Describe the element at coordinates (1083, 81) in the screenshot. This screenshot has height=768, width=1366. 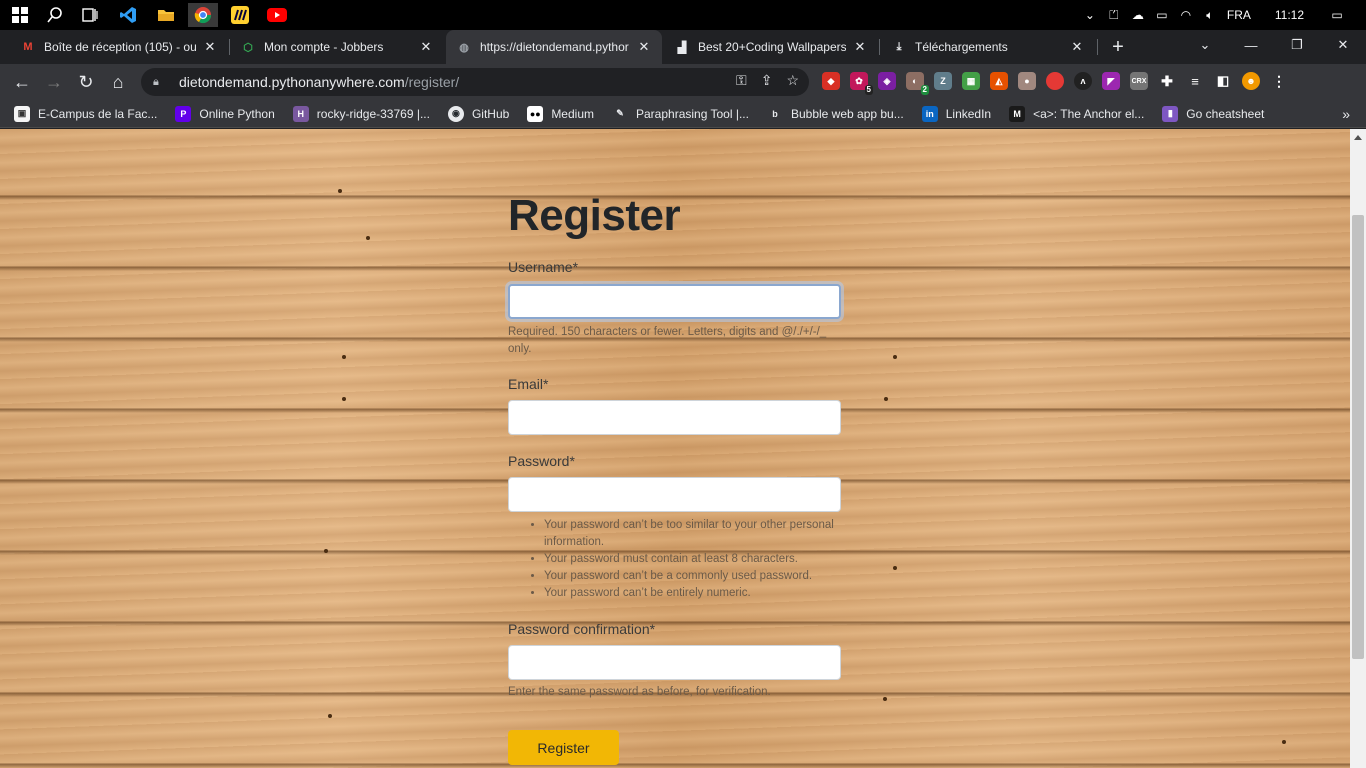
I see `extension-letter-icon: ᴧ` at that location.